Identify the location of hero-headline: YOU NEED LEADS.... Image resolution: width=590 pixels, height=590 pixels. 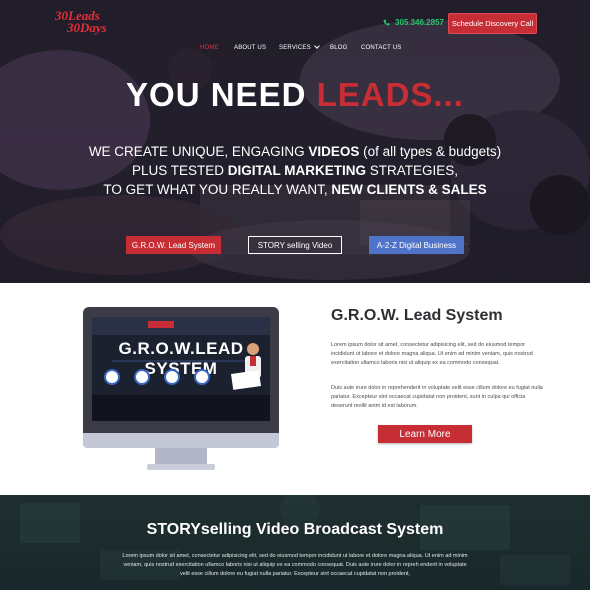
(295, 95).